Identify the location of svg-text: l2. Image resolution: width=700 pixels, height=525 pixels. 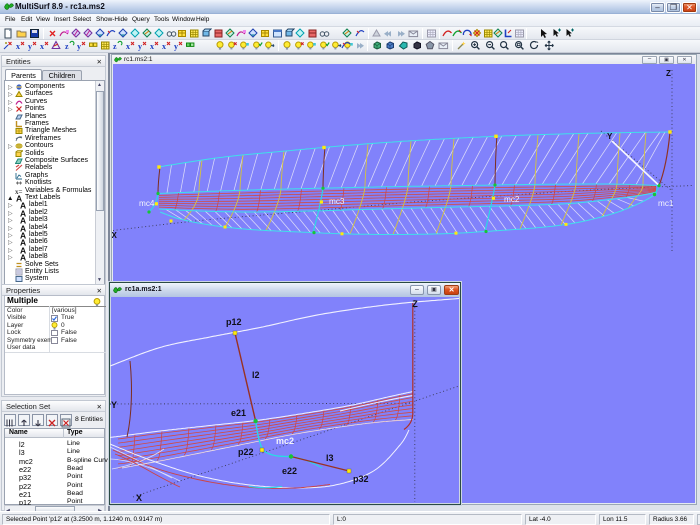
(256, 375).